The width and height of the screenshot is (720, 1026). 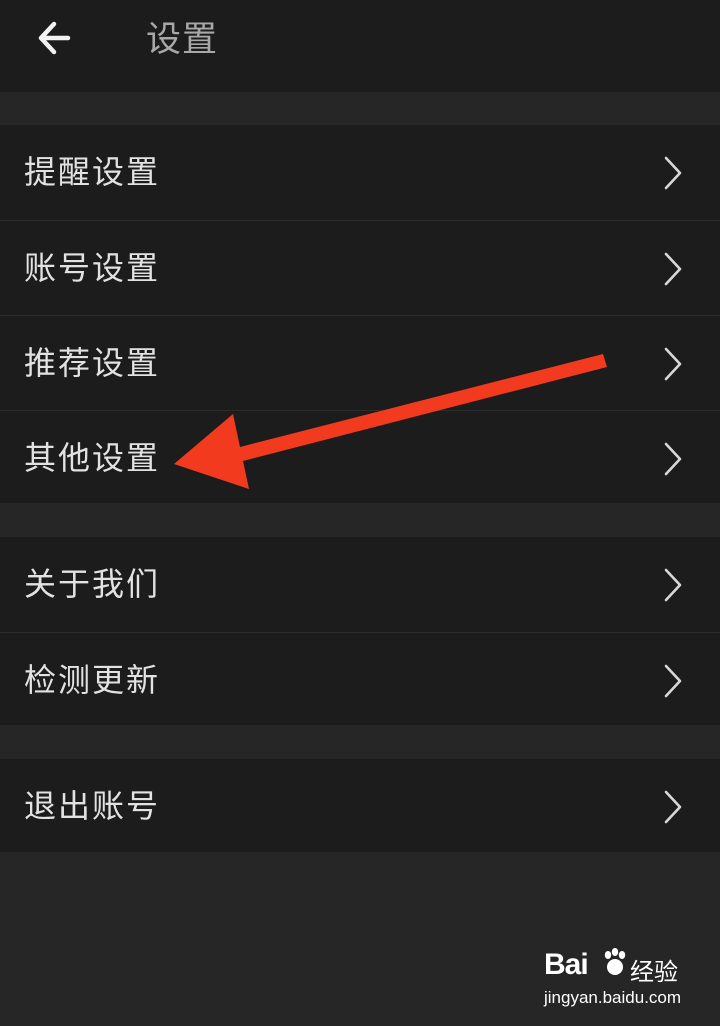 I want to click on top-bar: 设置, so click(x=360, y=46).